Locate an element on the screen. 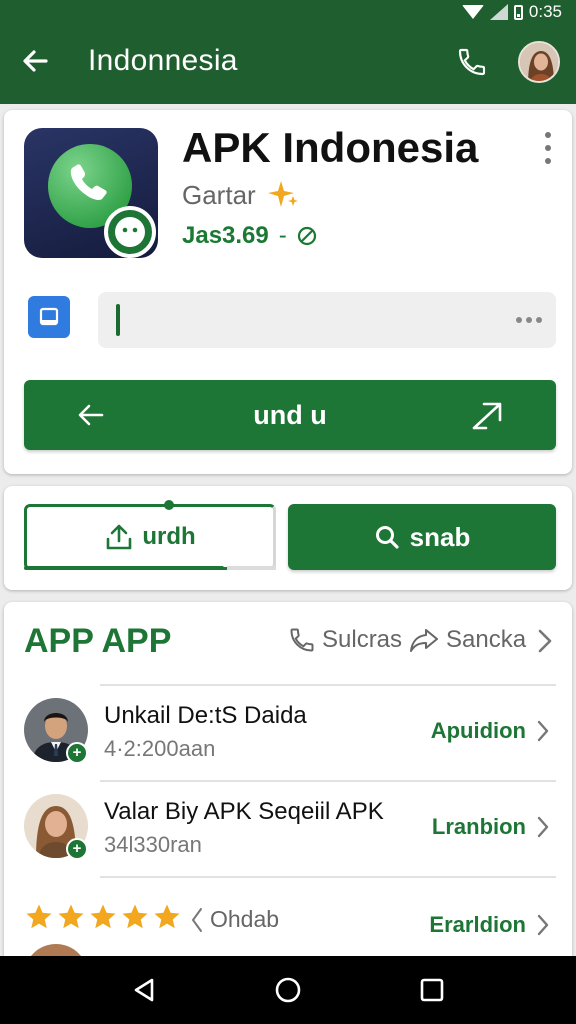  upload-progress-track is located at coordinates (251, 568).